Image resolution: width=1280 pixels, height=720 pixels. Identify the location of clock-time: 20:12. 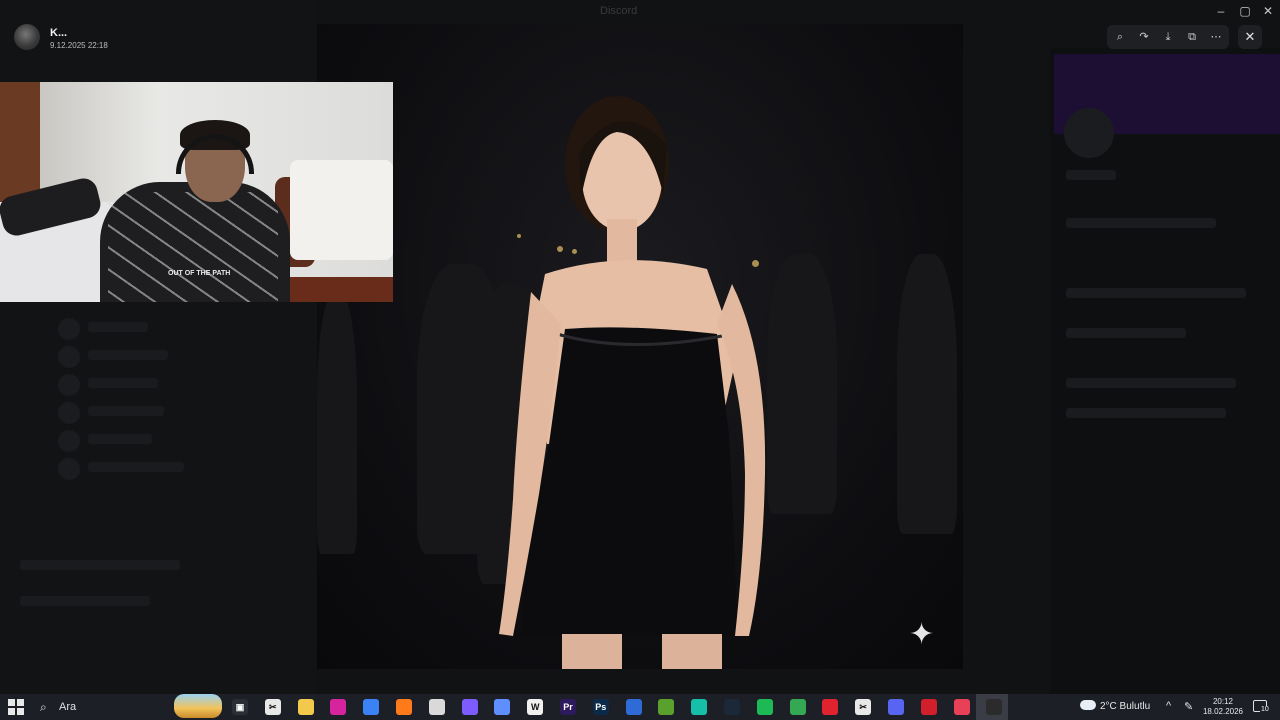
(1223, 701).